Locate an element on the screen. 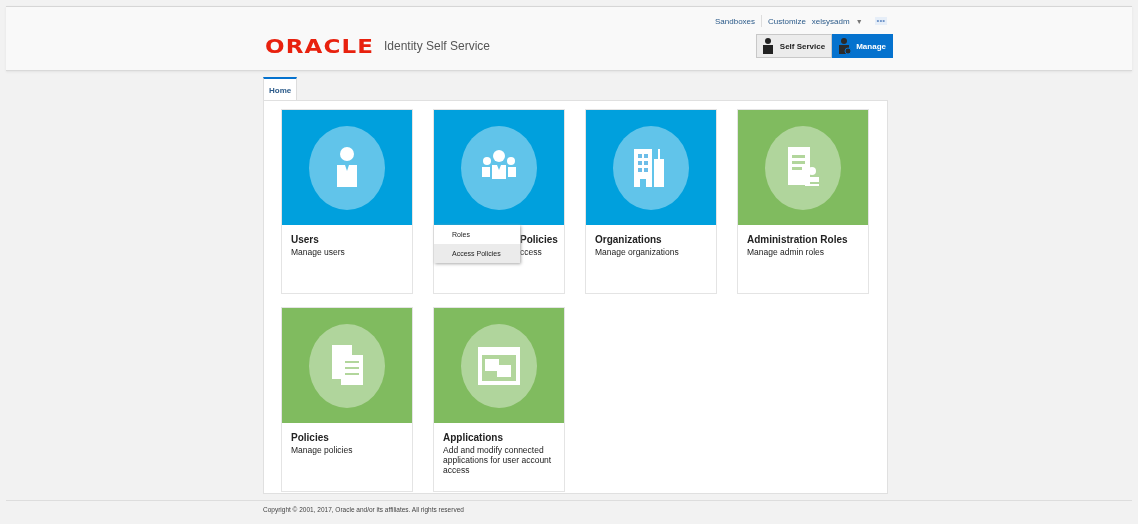 Image resolution: width=1138 pixels, height=524 pixels. tile-card: Users Manage users is located at coordinates (347, 201).